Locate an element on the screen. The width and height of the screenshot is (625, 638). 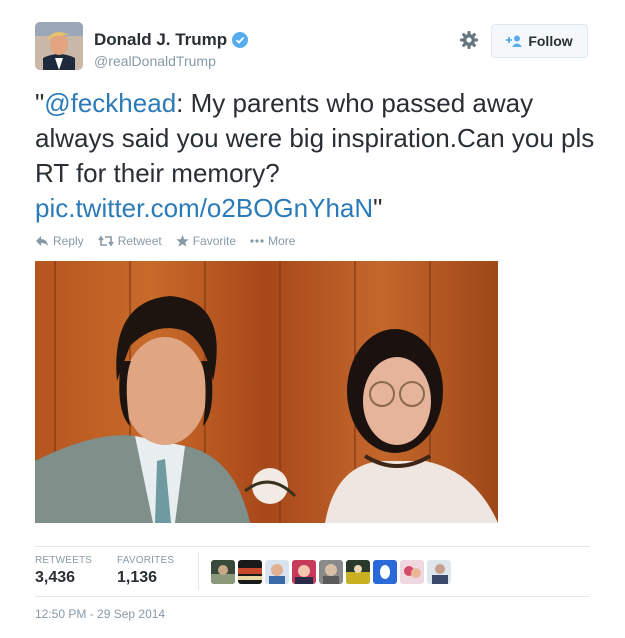
favorite-label: Favorite is located at coordinates (214, 241).